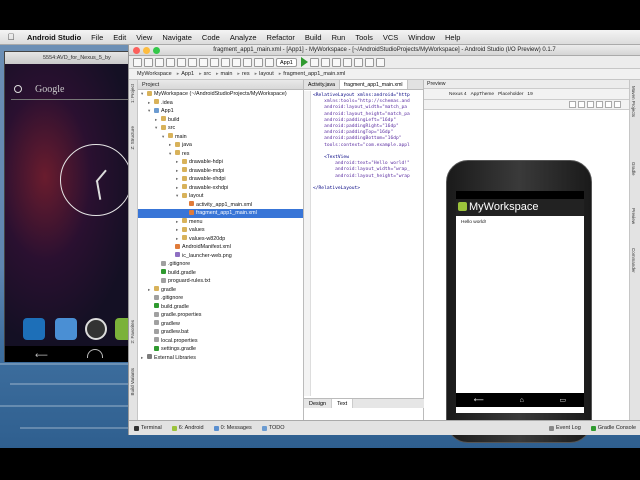 The height and width of the screenshot is (480, 640). Describe the element at coordinates (315, 74) in the screenshot. I see `breadcrumb-item: fragment_app1_main.xml` at that location.